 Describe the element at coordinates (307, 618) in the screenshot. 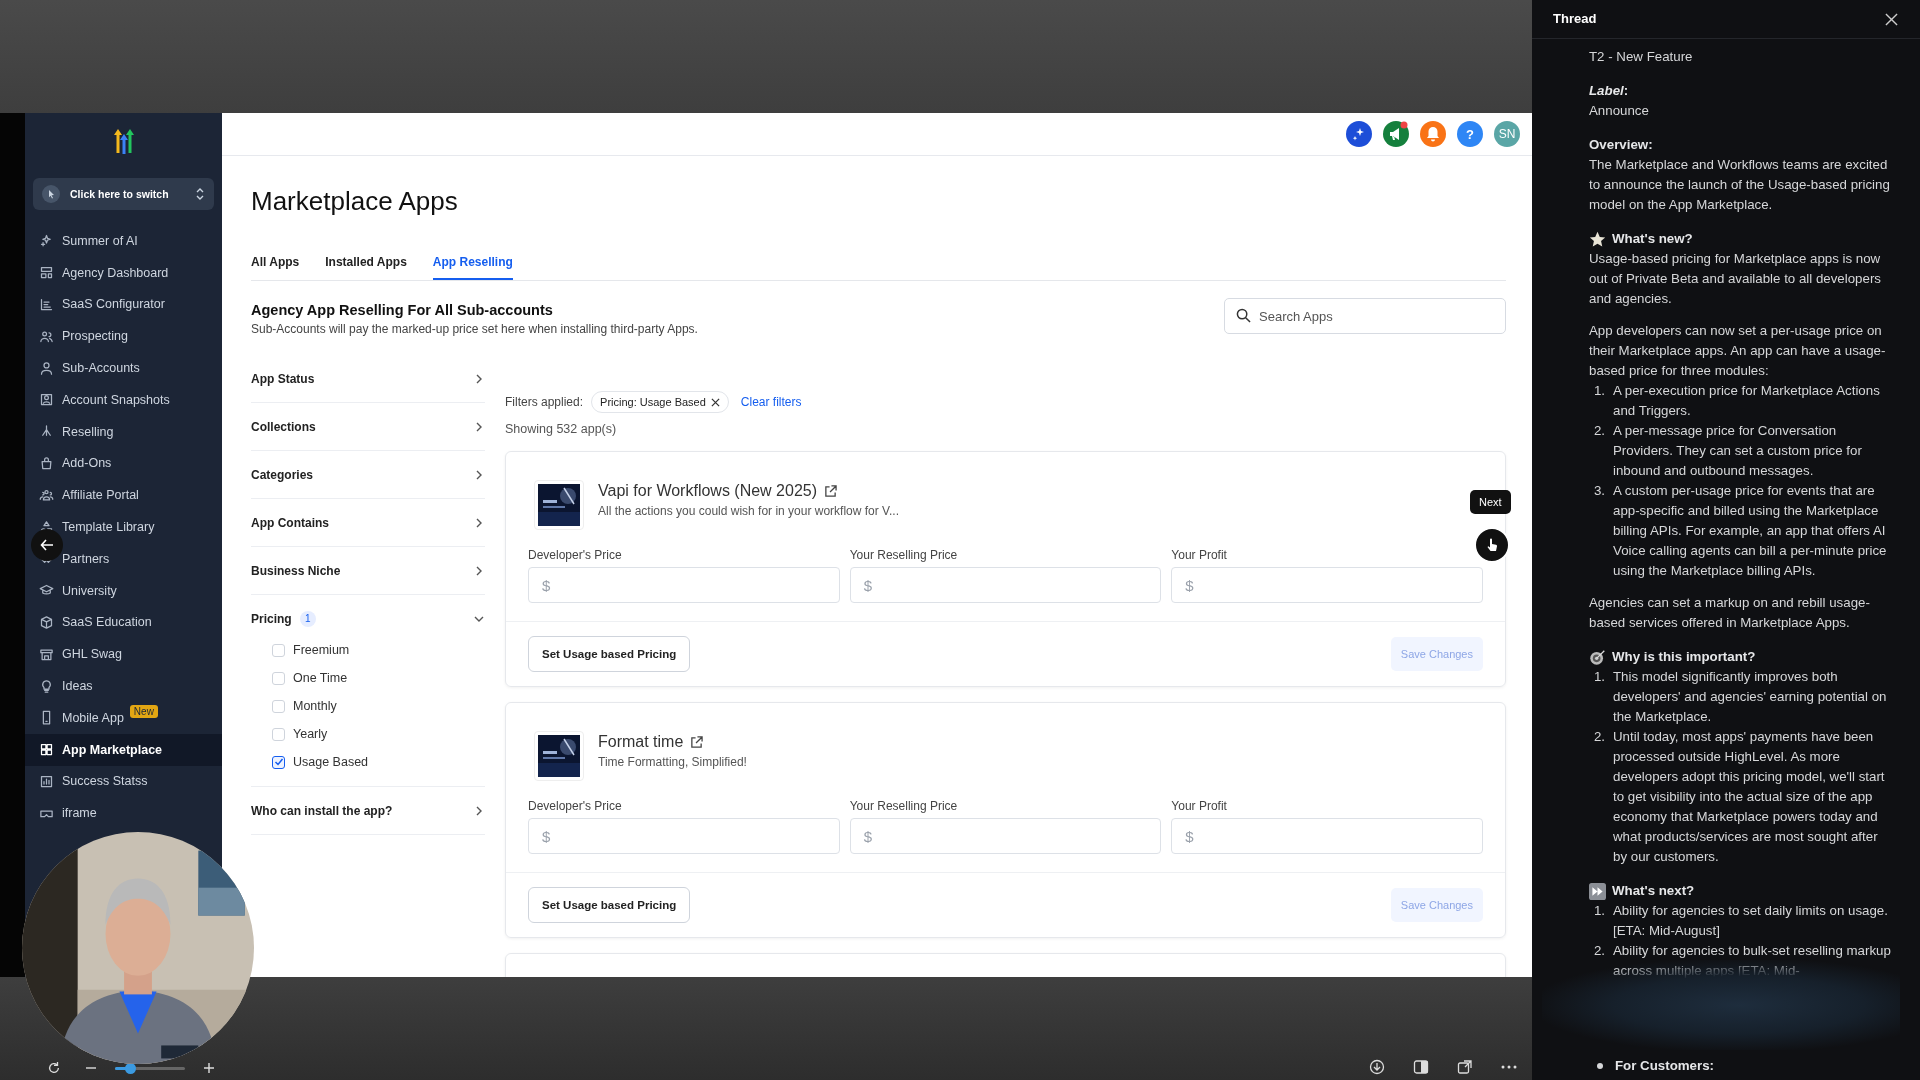

I see `count-badge: 1` at that location.